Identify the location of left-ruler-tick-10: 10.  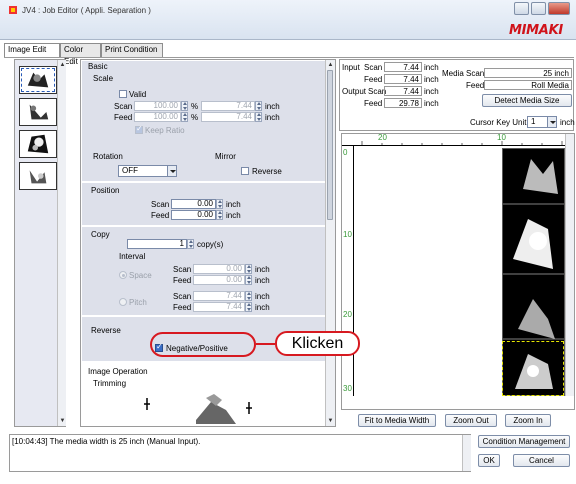
(347, 234).